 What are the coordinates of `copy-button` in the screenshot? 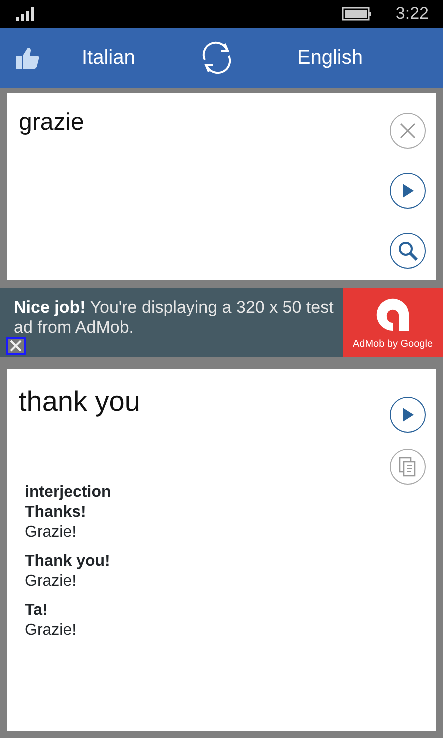 It's located at (408, 467).